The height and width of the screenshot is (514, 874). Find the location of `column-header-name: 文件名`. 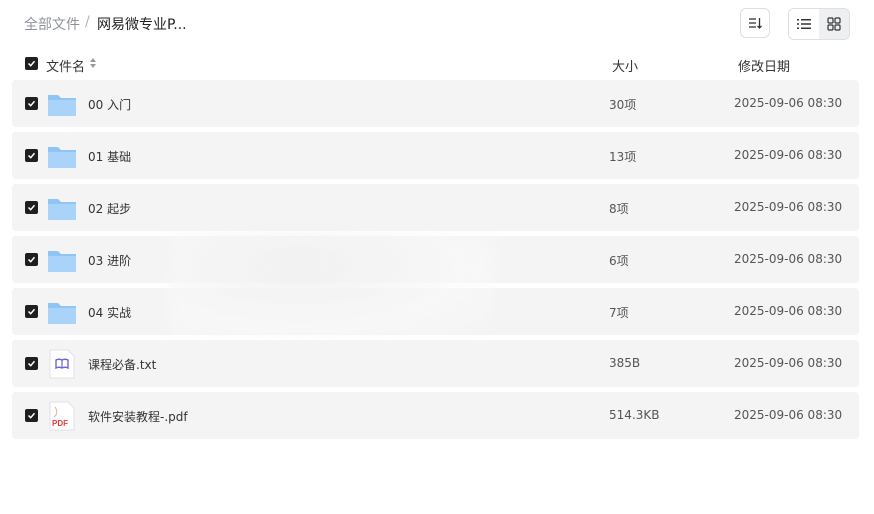

column-header-name: 文件名 is located at coordinates (65, 65).